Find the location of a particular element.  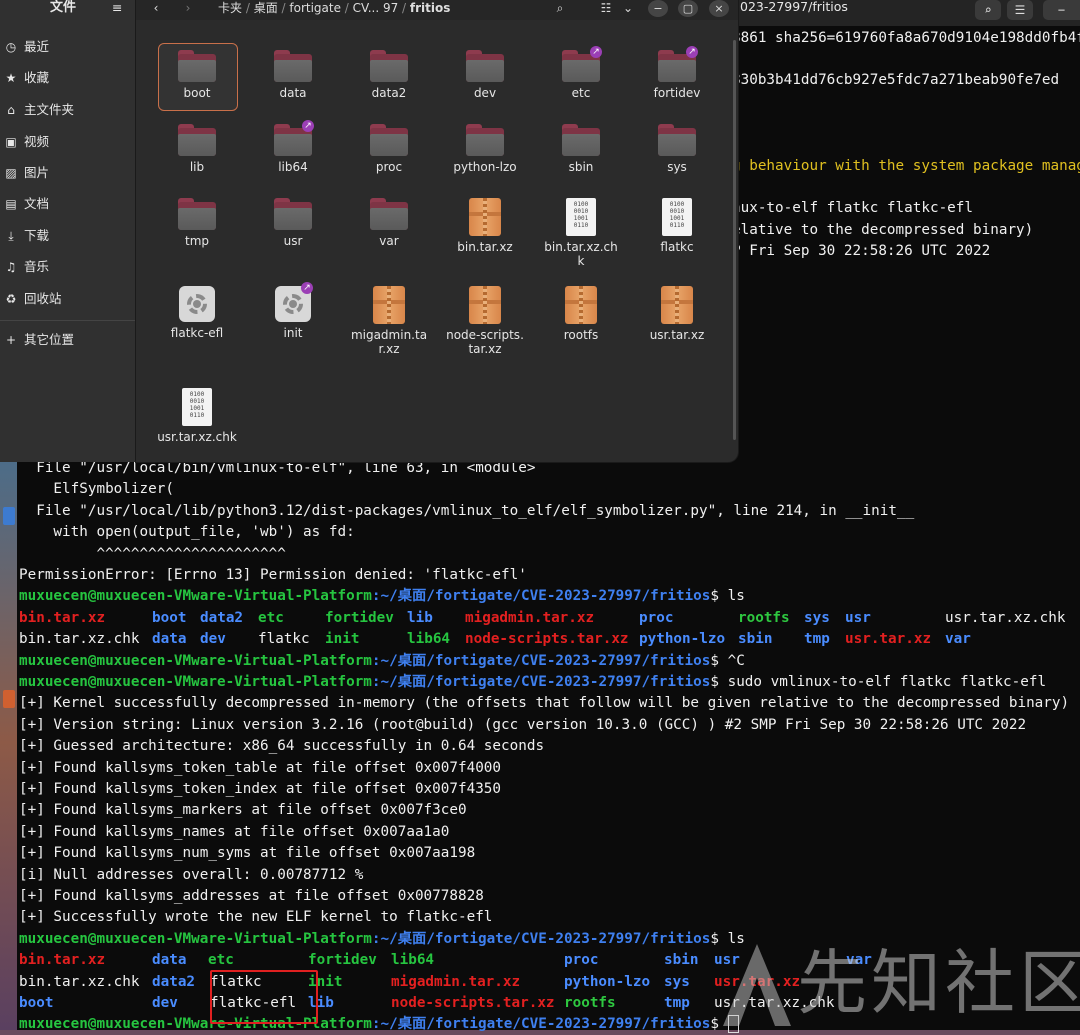

file-item-flatkc-efl: flatkc-efl is located at coordinates (197, 313).